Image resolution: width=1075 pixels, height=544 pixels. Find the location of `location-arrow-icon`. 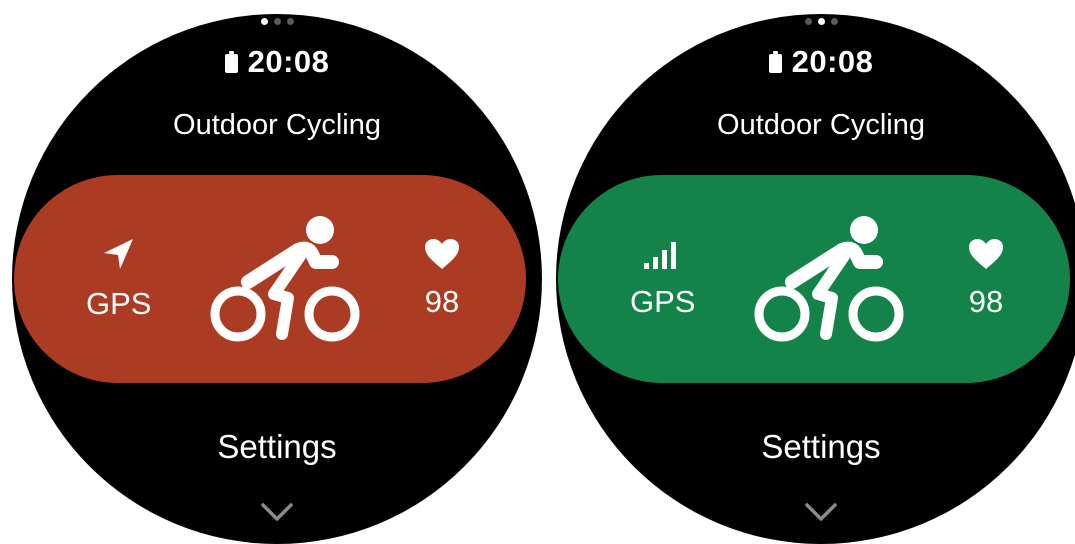

location-arrow-icon is located at coordinates (118, 254).